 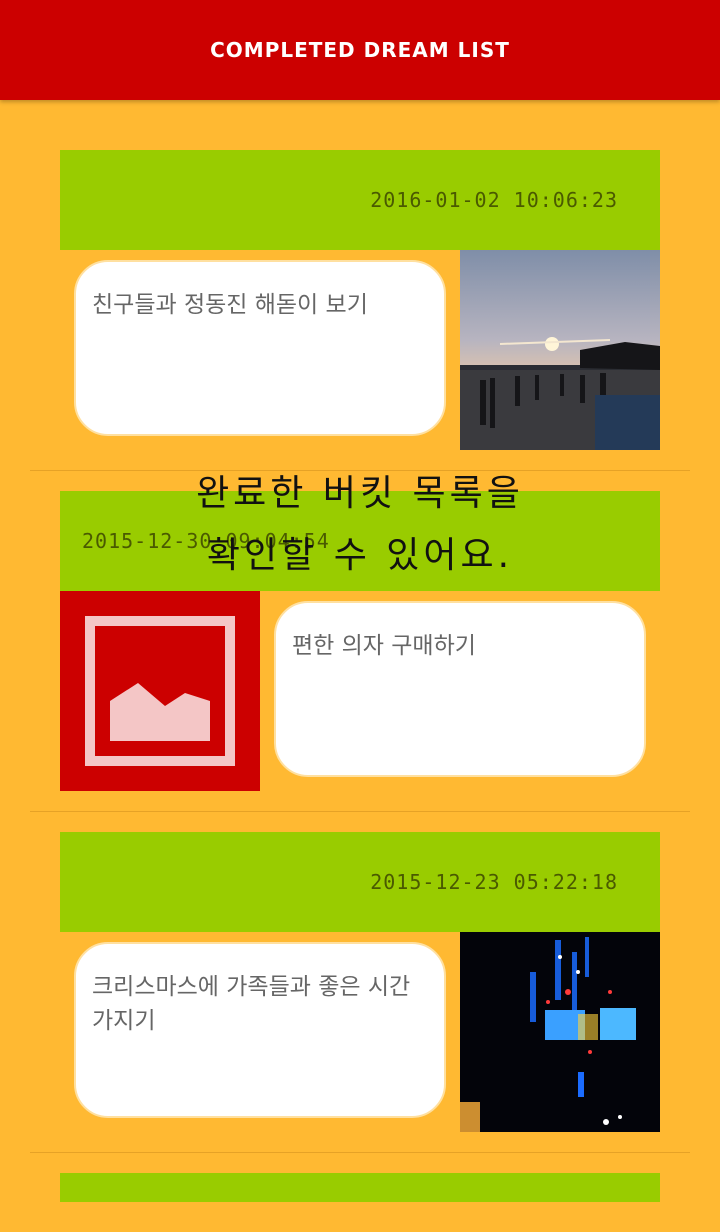 I want to click on app-bar: COMPLETED DREAM LIST, so click(x=360, y=50).